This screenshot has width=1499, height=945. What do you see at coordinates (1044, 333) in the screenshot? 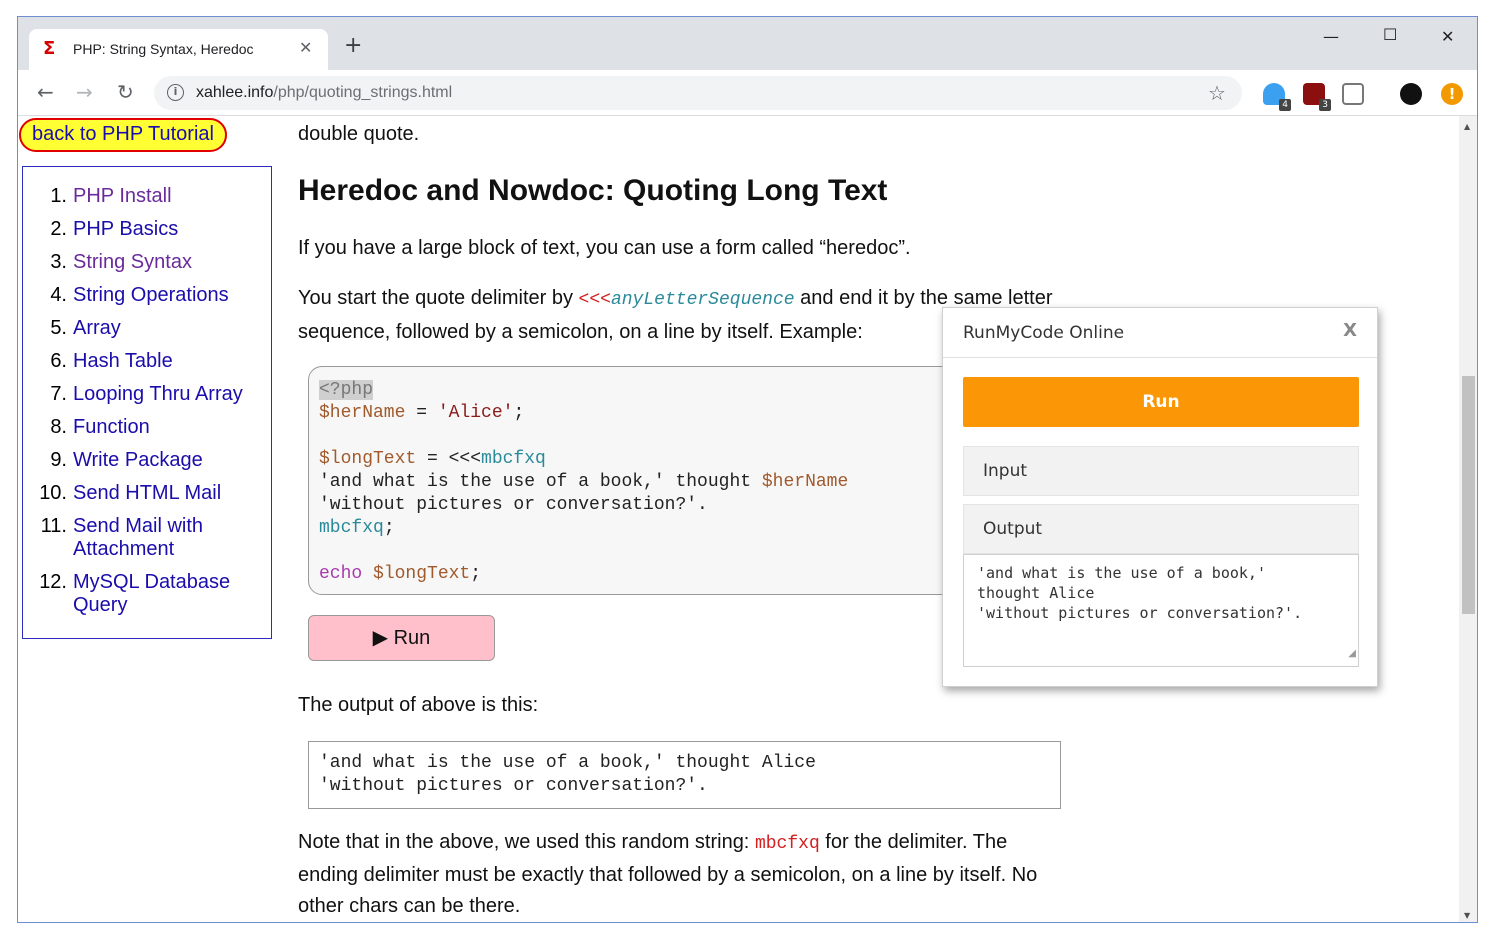
I see `popup-title: RunMyCode Online` at bounding box center [1044, 333].